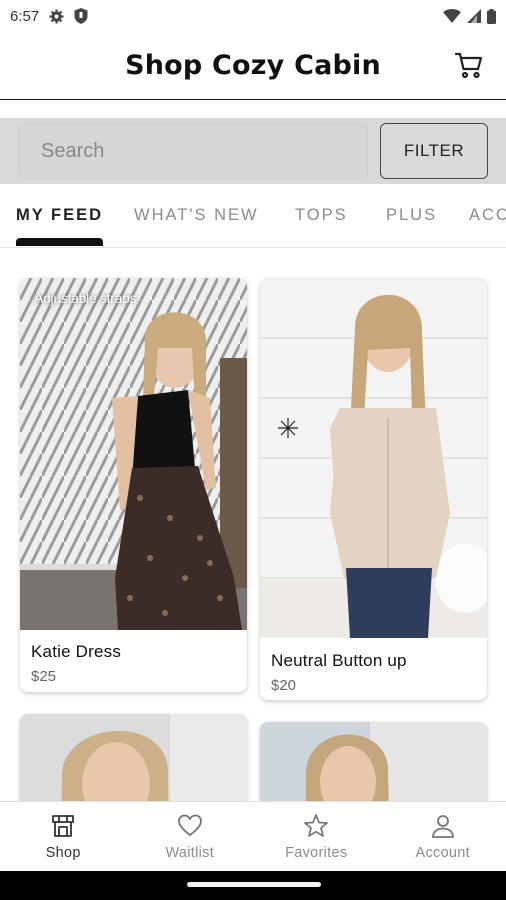  I want to click on image-caption: Adjustable straps, so click(85, 298).